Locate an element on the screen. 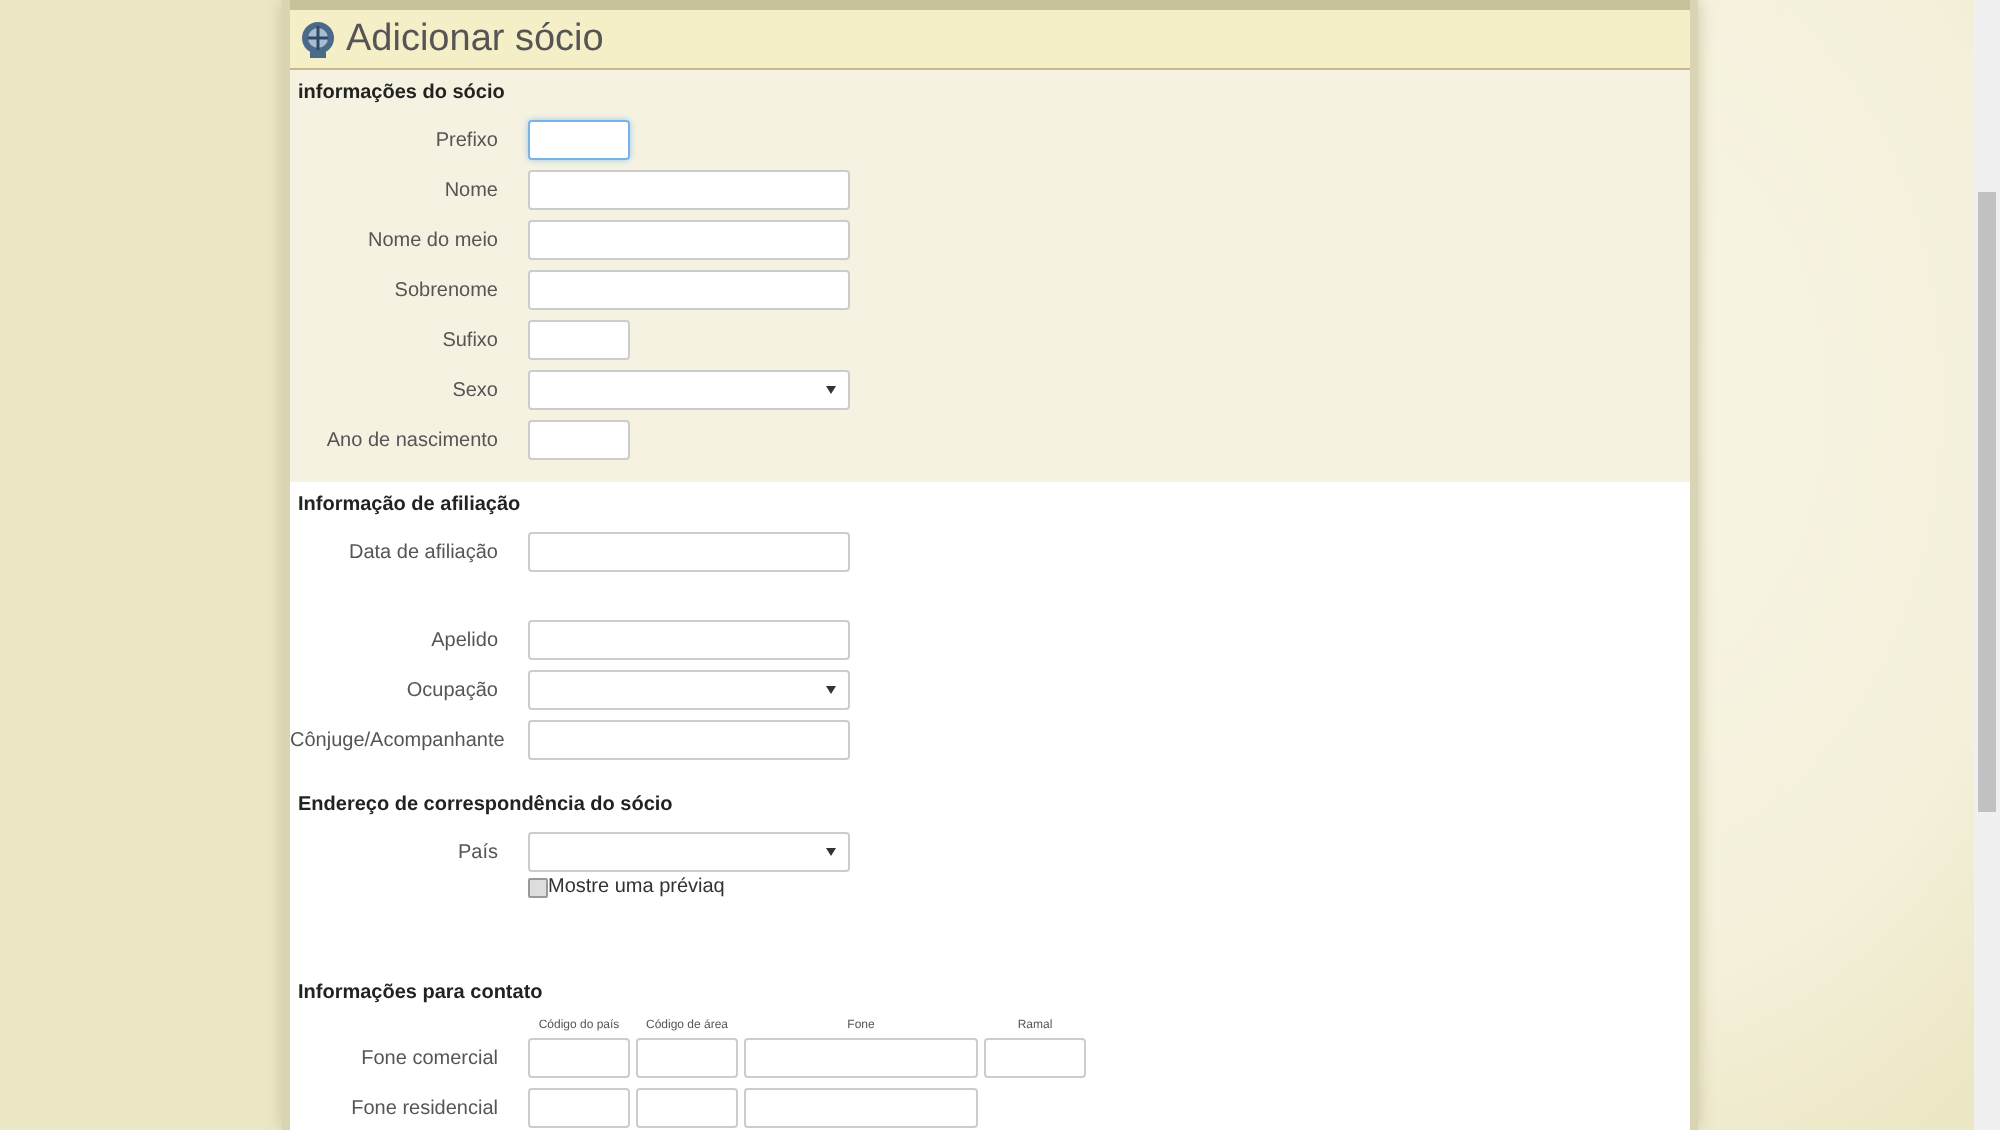 This screenshot has height=1130, width=2000. field-label: País is located at coordinates (476, 852).